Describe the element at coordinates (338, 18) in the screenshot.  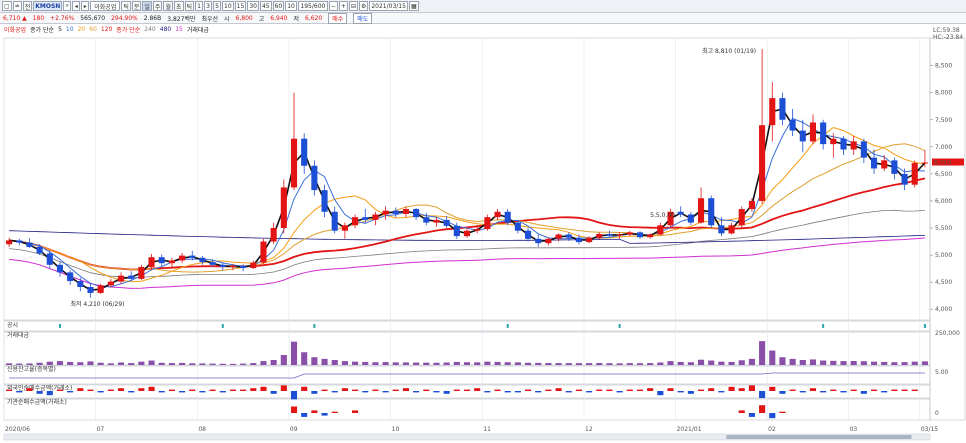
I see `buy-button: 매수` at that location.